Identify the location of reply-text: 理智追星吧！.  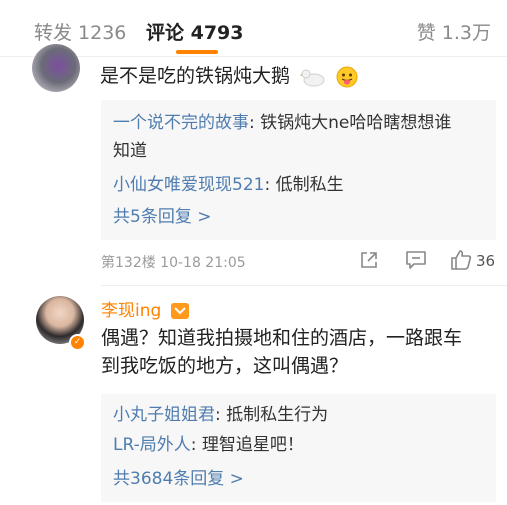
(252, 445).